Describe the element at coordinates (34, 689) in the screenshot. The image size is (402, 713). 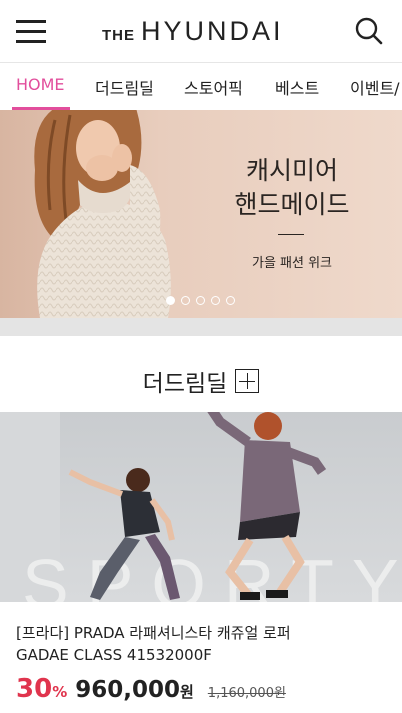
I see `discount-rate: 30` at that location.